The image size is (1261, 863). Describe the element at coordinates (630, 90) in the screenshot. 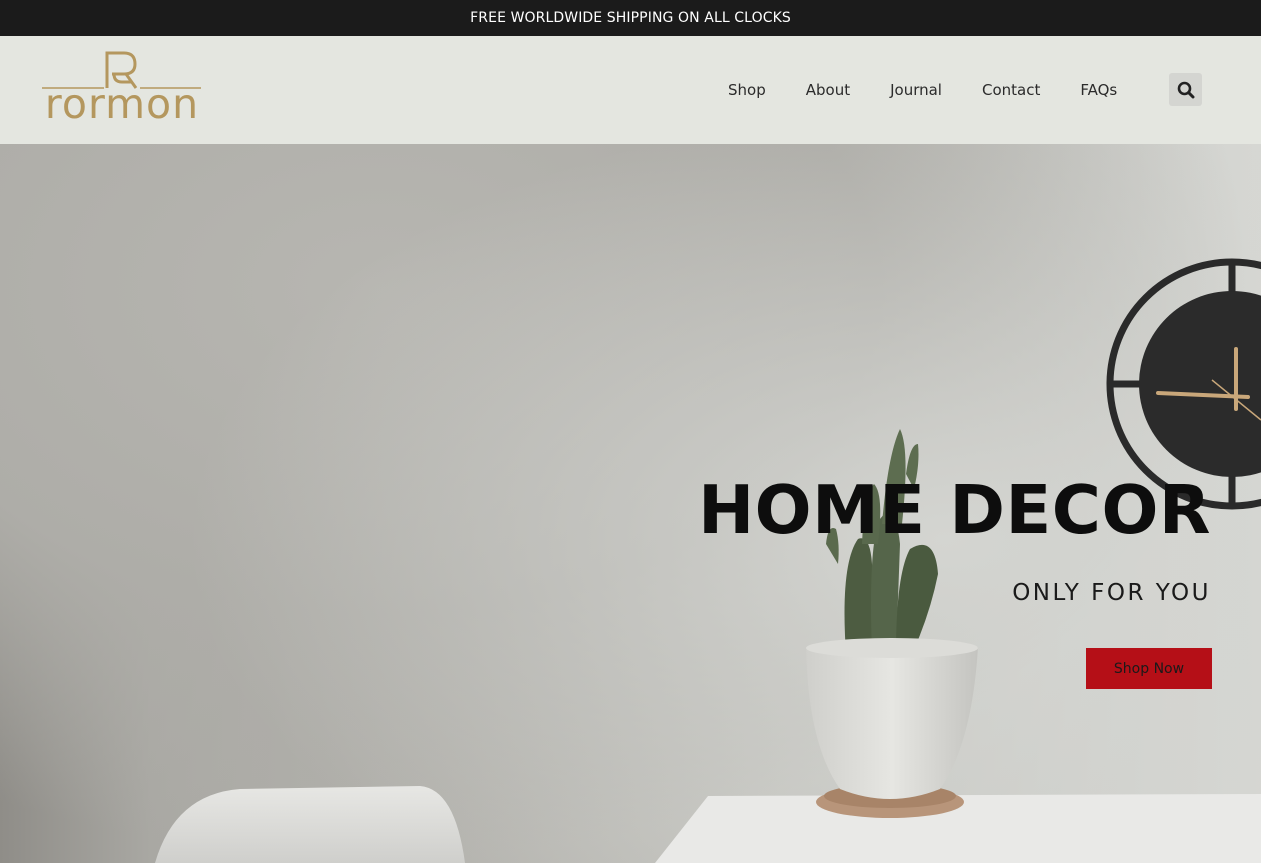

I see `site-header: rormon Shop About Journal Contact FAQs` at that location.